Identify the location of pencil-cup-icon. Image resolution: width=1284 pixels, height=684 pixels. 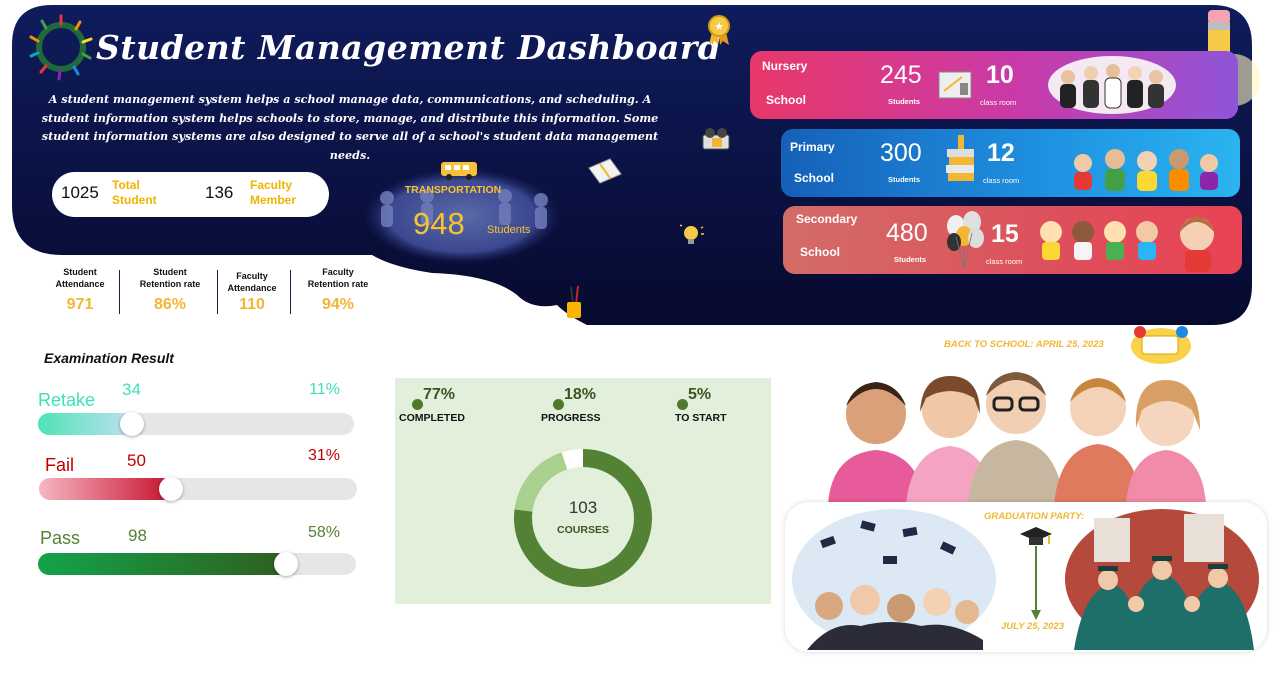
(574, 301).